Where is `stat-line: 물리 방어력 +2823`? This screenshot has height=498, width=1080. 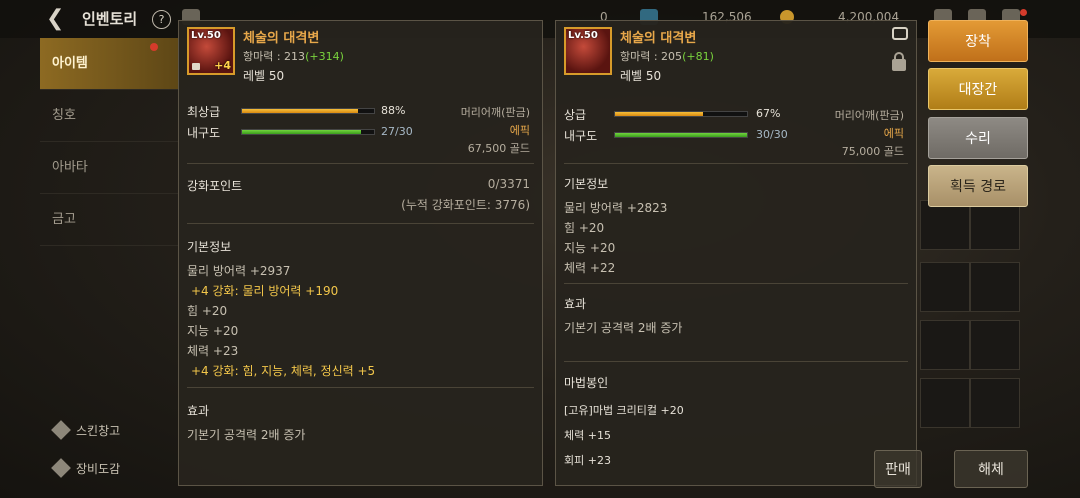
stat-line: 물리 방어력 +2823 is located at coordinates (616, 208).